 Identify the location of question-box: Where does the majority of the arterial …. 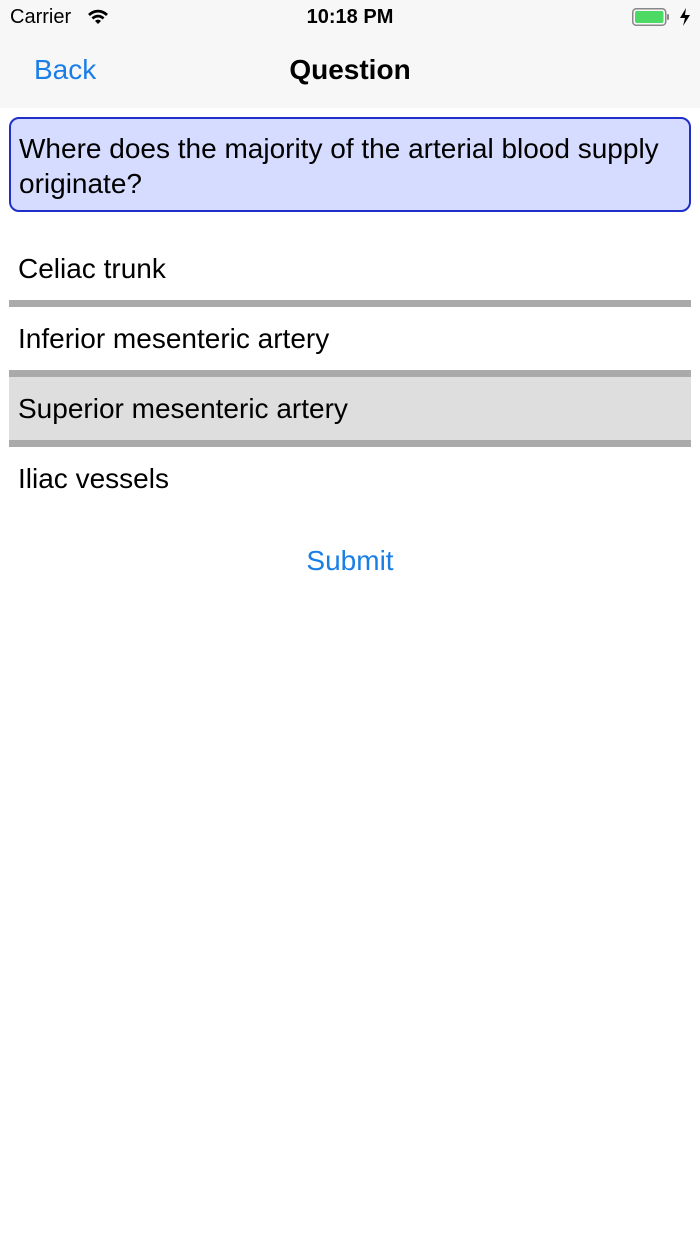
(350, 164).